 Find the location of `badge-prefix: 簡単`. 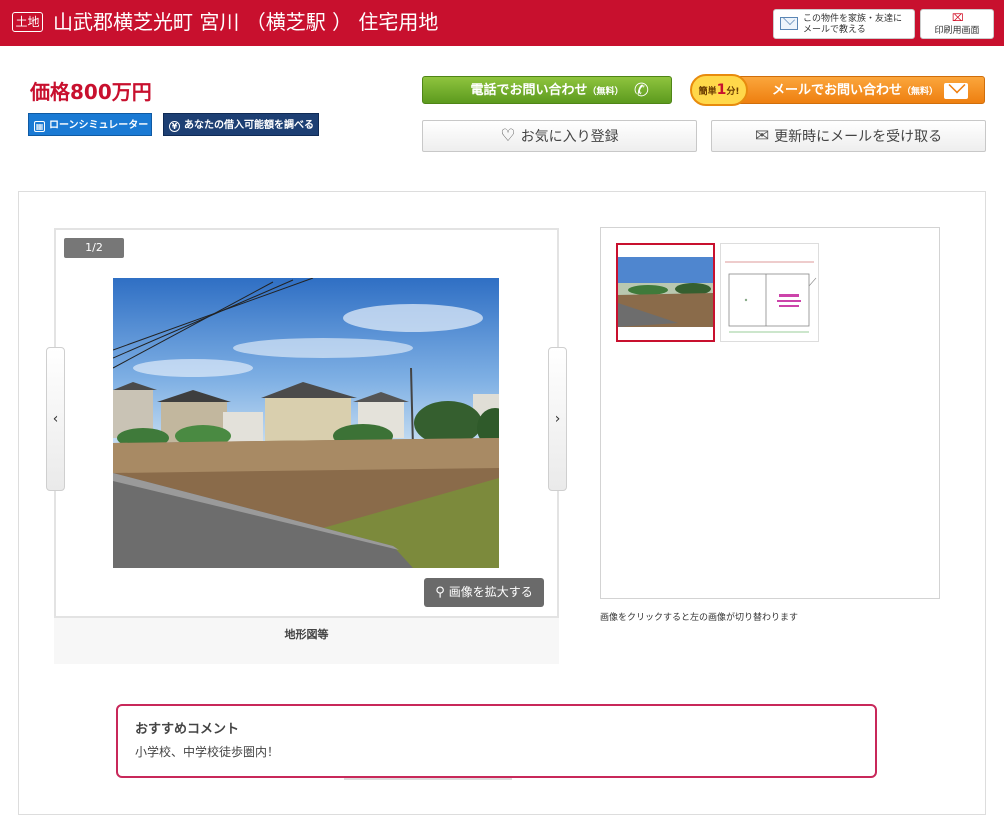

badge-prefix: 簡単 is located at coordinates (707, 92).